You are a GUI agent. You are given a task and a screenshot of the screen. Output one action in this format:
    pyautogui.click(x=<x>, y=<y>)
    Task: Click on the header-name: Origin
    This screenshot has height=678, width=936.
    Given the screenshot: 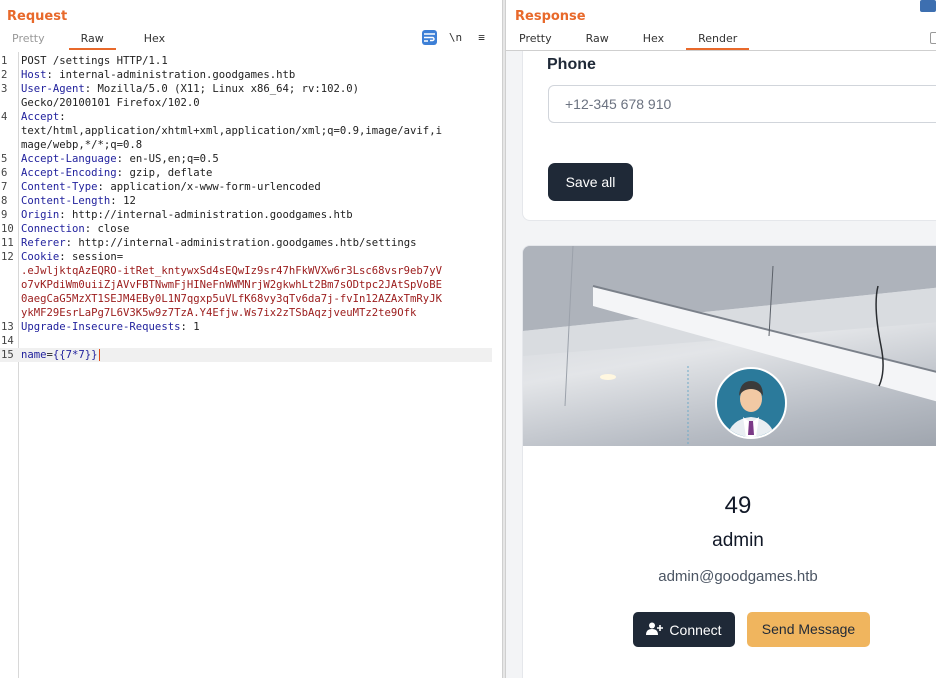 What is the action you would take?
    pyautogui.click(x=40, y=215)
    